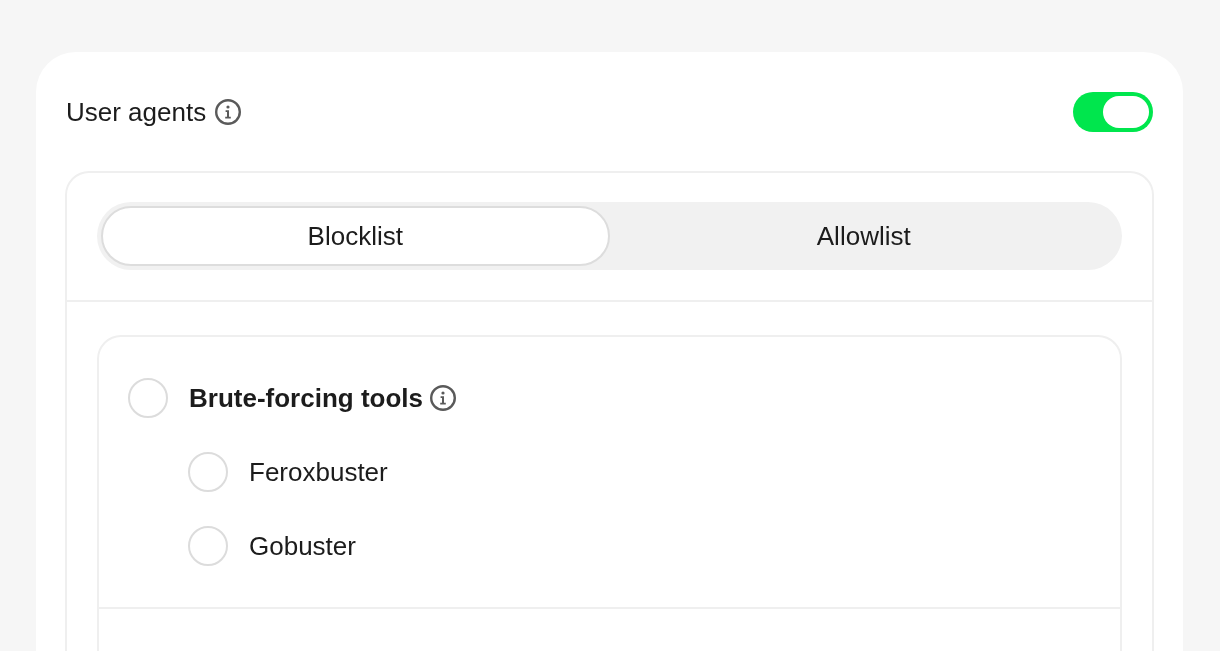 This screenshot has width=1220, height=651. Describe the element at coordinates (136, 112) in the screenshot. I see `section-title: User agents` at that location.